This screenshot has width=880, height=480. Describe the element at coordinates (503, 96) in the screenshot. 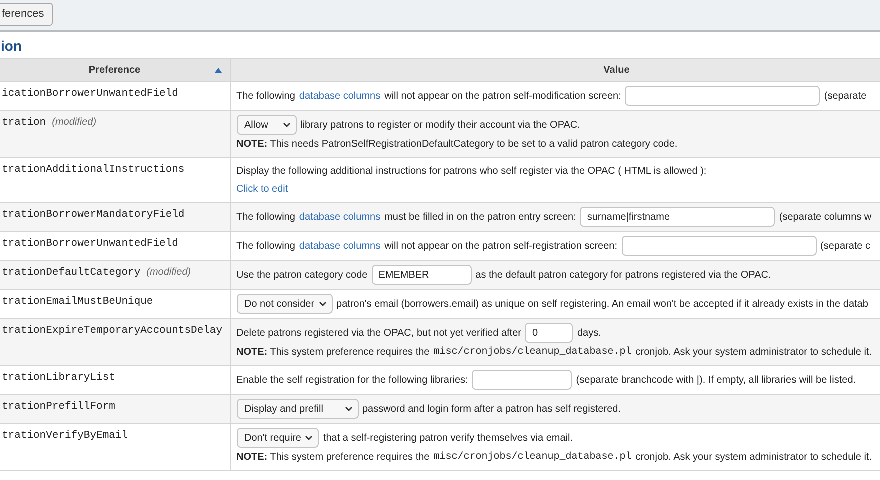

I see `value-text: will not appear on the patron self-modification screen:` at that location.